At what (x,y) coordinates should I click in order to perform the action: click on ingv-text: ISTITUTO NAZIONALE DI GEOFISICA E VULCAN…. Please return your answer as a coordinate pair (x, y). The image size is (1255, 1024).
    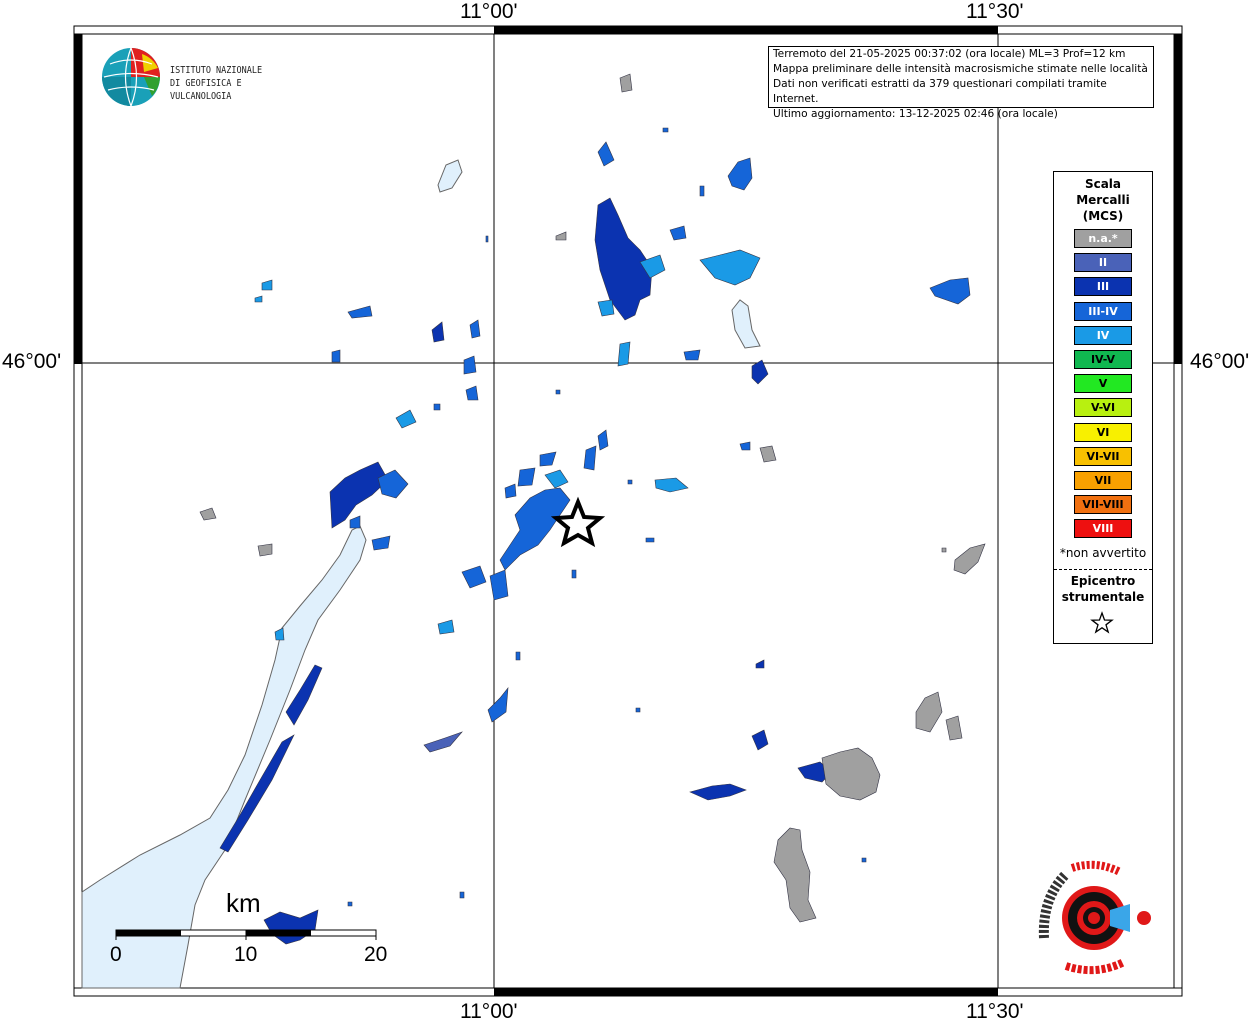
    Looking at the image, I should click on (234, 83).